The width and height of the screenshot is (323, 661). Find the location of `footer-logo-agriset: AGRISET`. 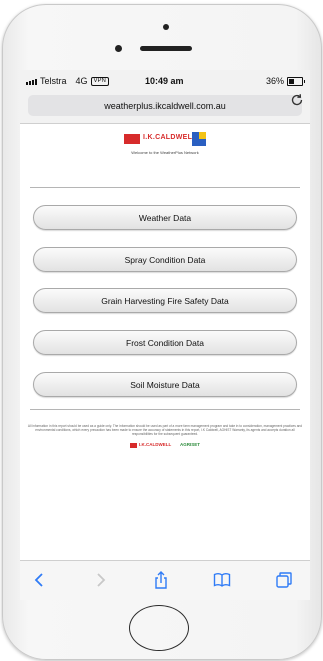

footer-logo-agriset: AGRISET is located at coordinates (190, 444).